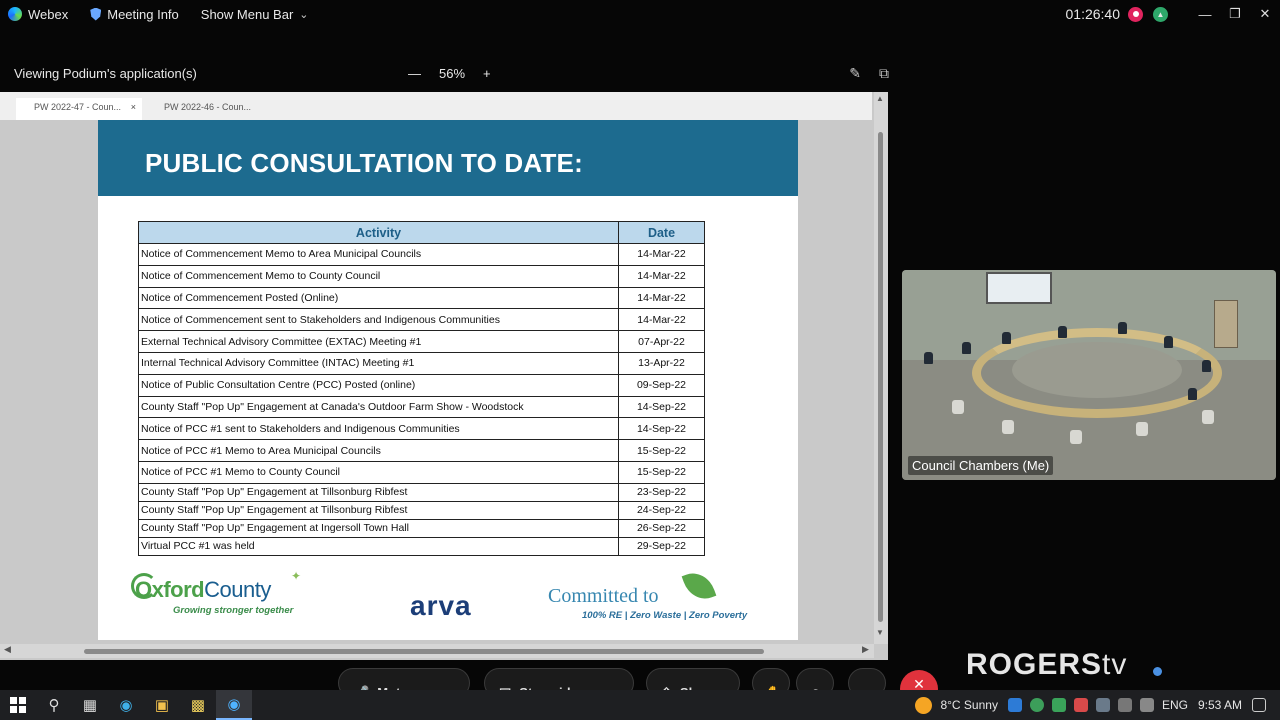 The width and height of the screenshot is (1280, 720). Describe the element at coordinates (487, 73) in the screenshot. I see `zoom-in-button: +` at that location.